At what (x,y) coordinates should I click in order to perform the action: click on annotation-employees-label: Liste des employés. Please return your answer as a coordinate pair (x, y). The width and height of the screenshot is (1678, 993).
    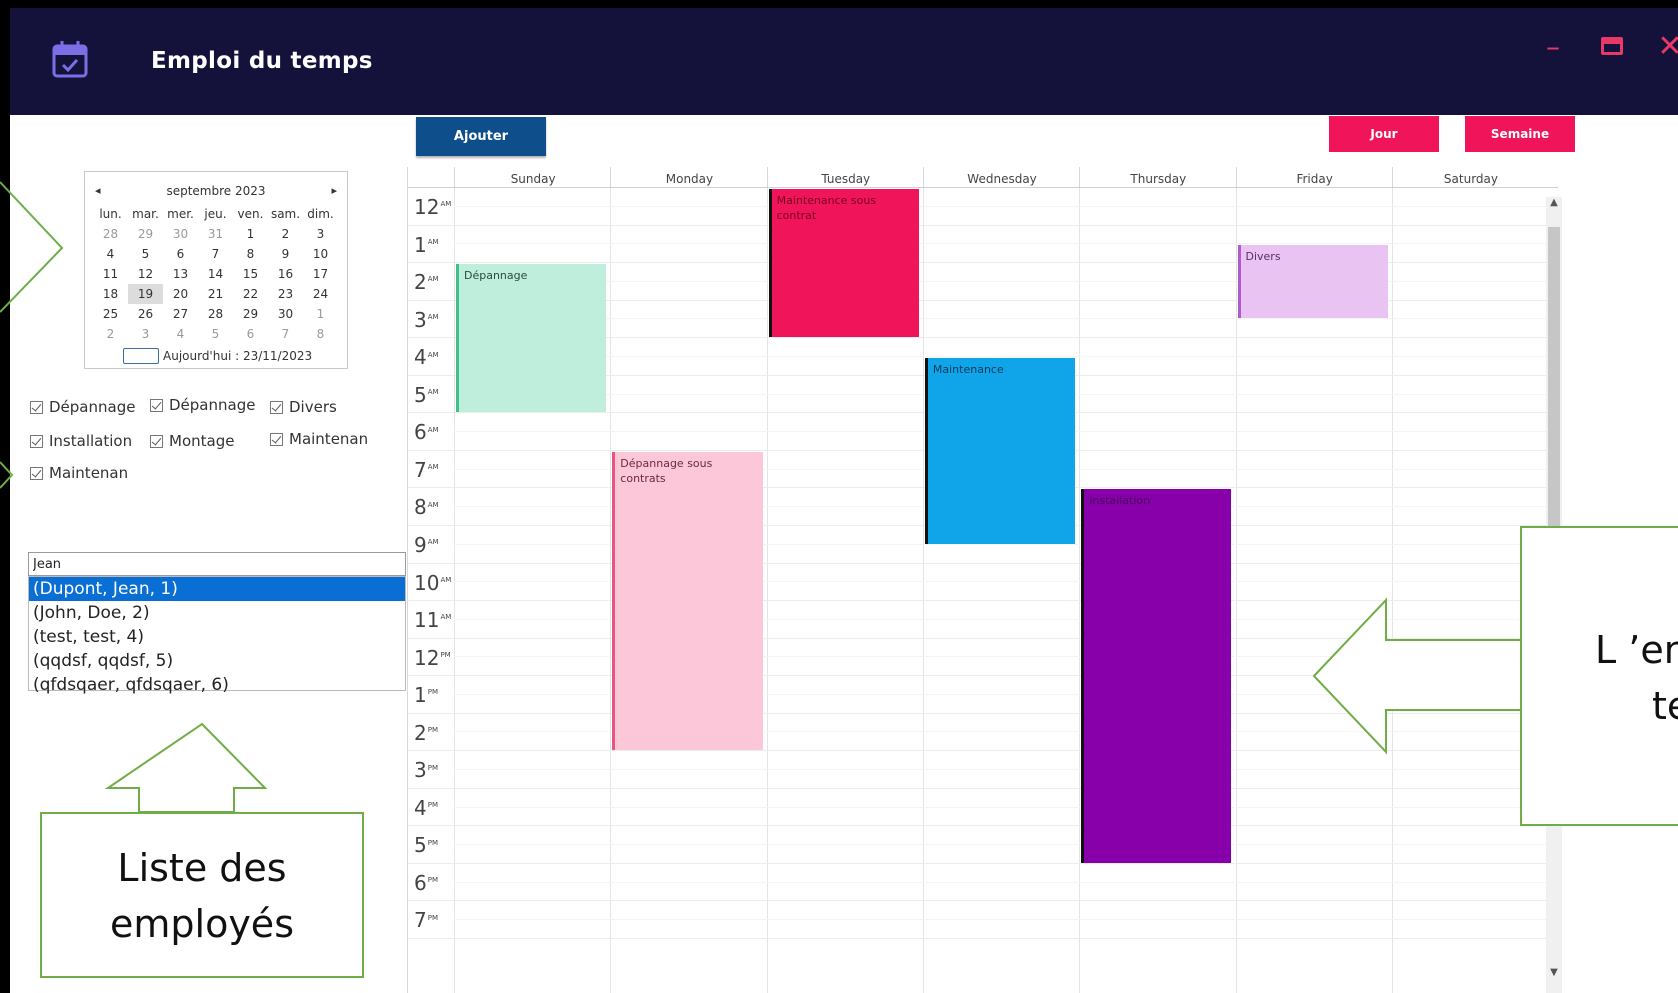
    Looking at the image, I should click on (202, 896).